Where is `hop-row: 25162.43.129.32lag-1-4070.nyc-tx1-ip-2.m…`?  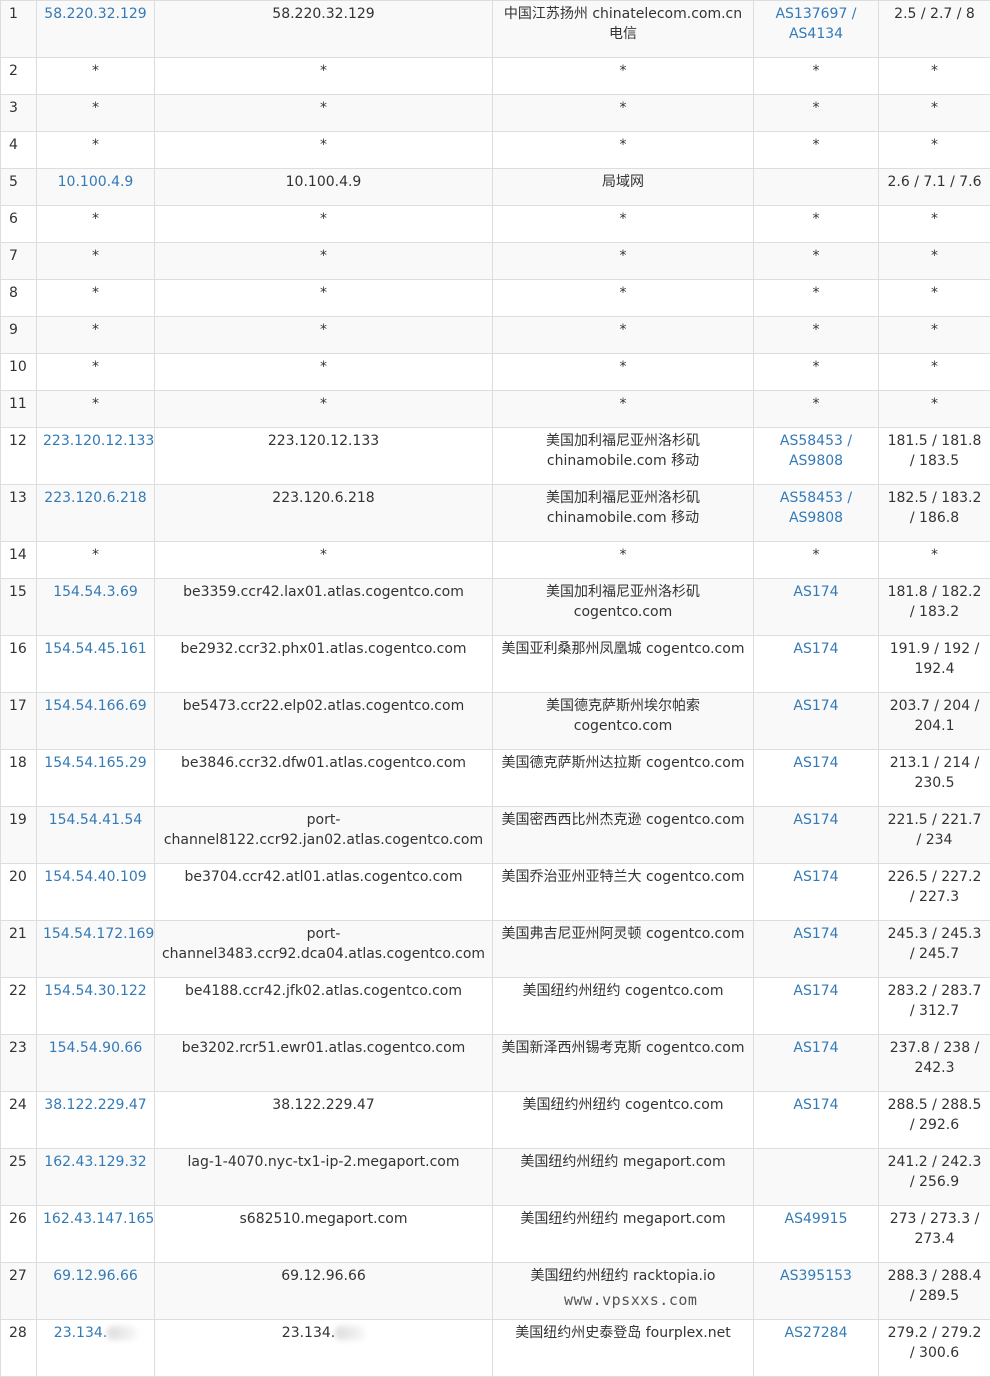
hop-row: 25162.43.129.32lag-1-4070.nyc-tx1-ip-2.m… is located at coordinates (495, 1177).